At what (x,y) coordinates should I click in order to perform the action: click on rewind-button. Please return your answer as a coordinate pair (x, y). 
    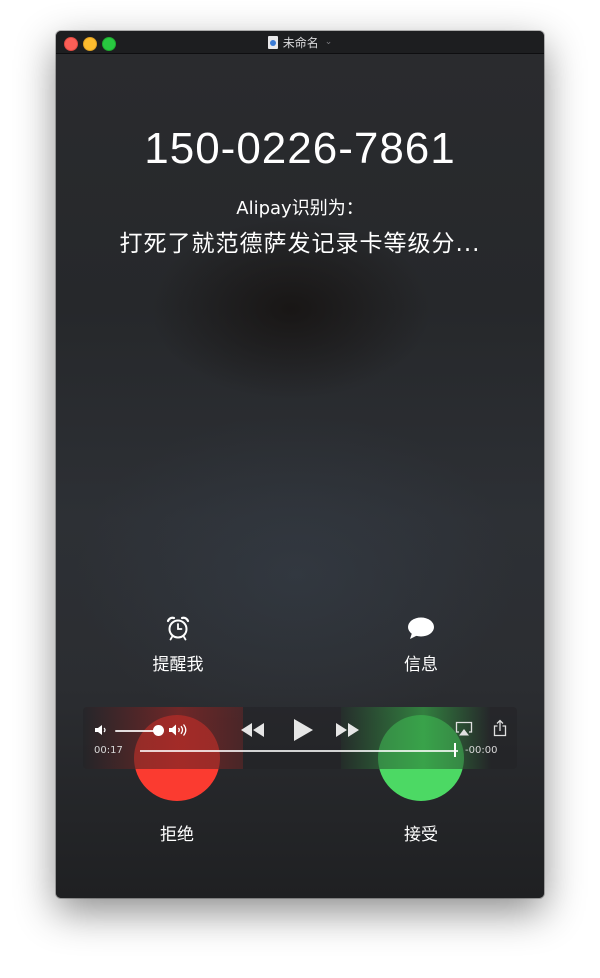
    Looking at the image, I should click on (253, 730).